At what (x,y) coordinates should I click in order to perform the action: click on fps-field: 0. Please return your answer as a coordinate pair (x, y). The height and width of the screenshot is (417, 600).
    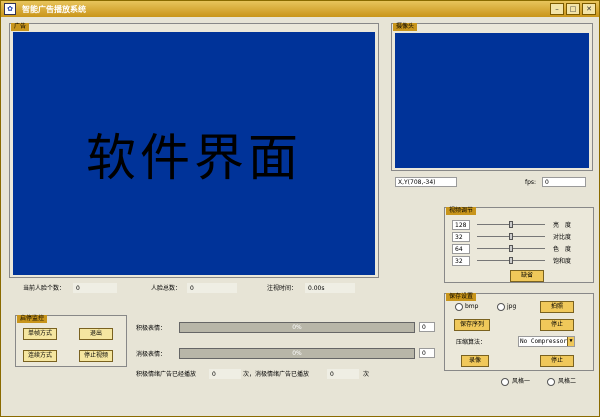
    Looking at the image, I should click on (564, 182).